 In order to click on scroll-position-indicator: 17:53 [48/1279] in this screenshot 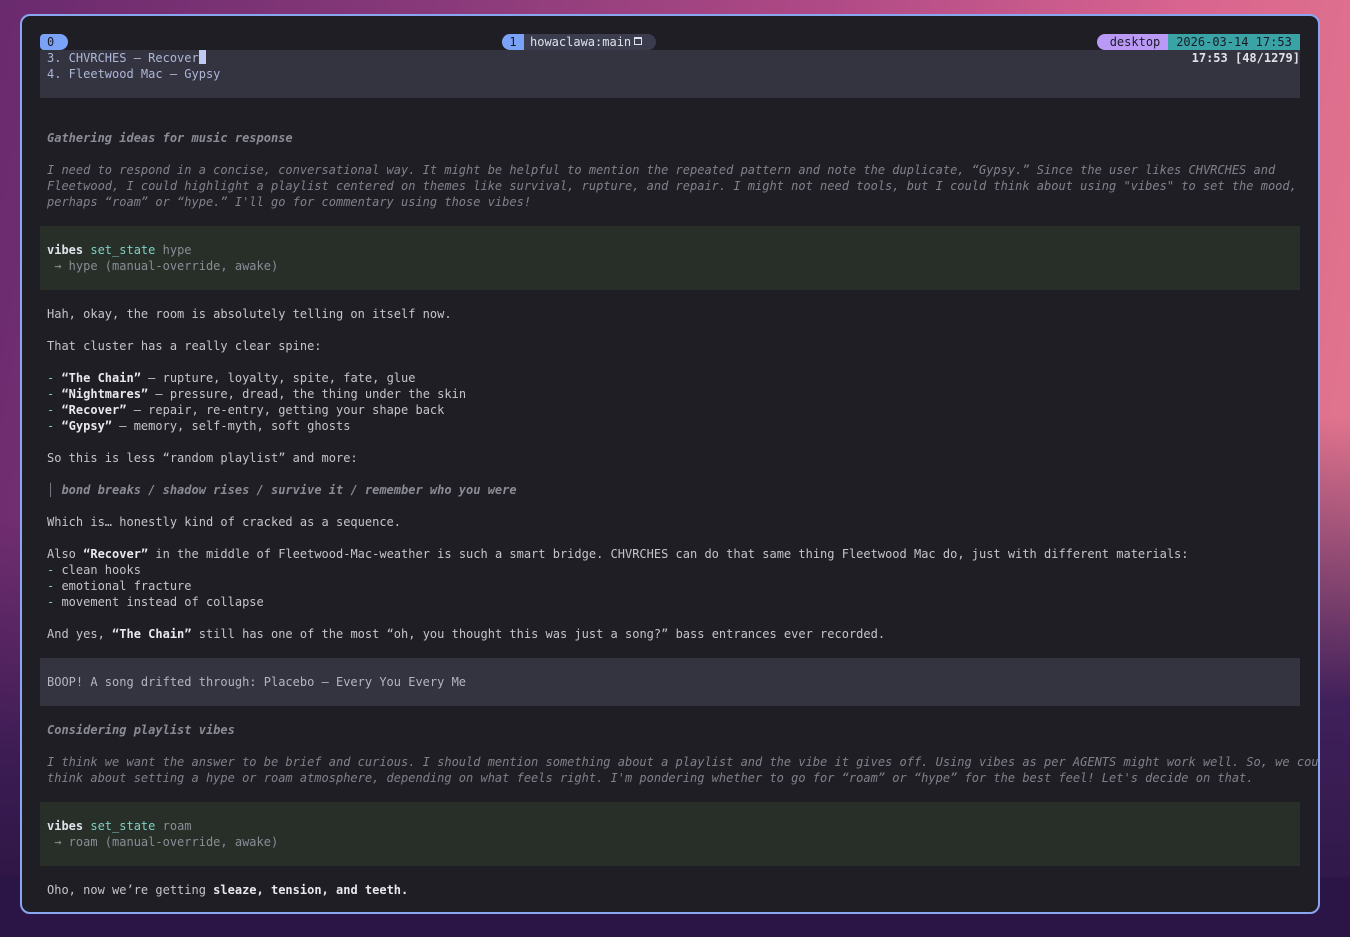, I will do `click(1245, 58)`.